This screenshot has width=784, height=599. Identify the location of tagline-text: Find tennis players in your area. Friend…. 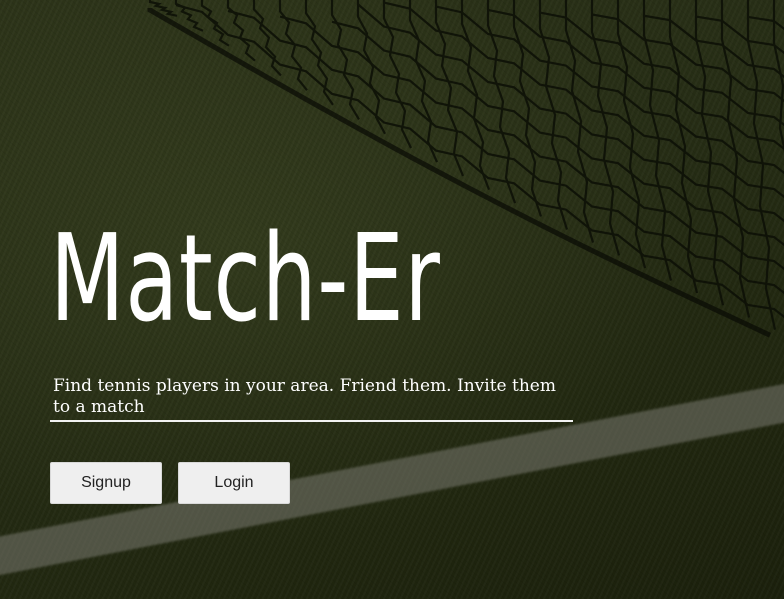
(311, 399).